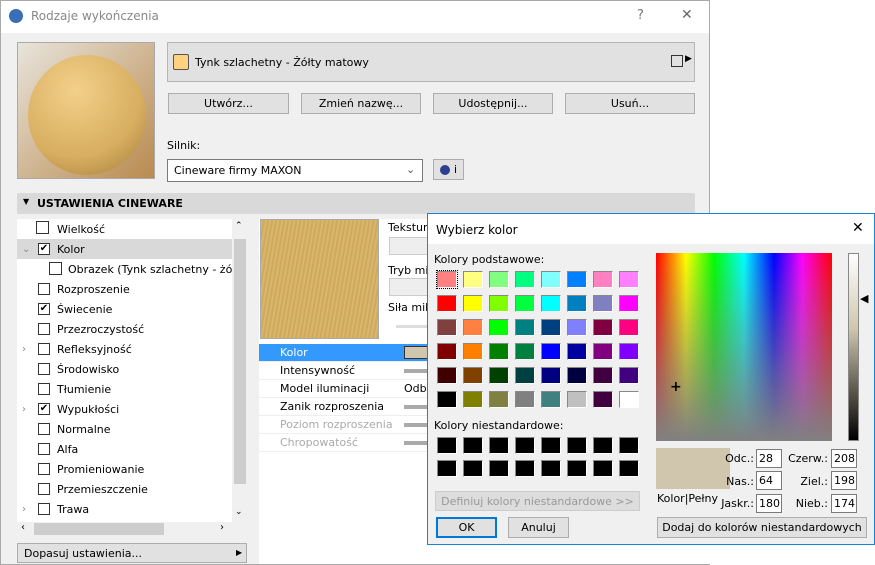 This screenshot has width=875, height=565. I want to click on tree-item: › Trawa, so click(124, 509).